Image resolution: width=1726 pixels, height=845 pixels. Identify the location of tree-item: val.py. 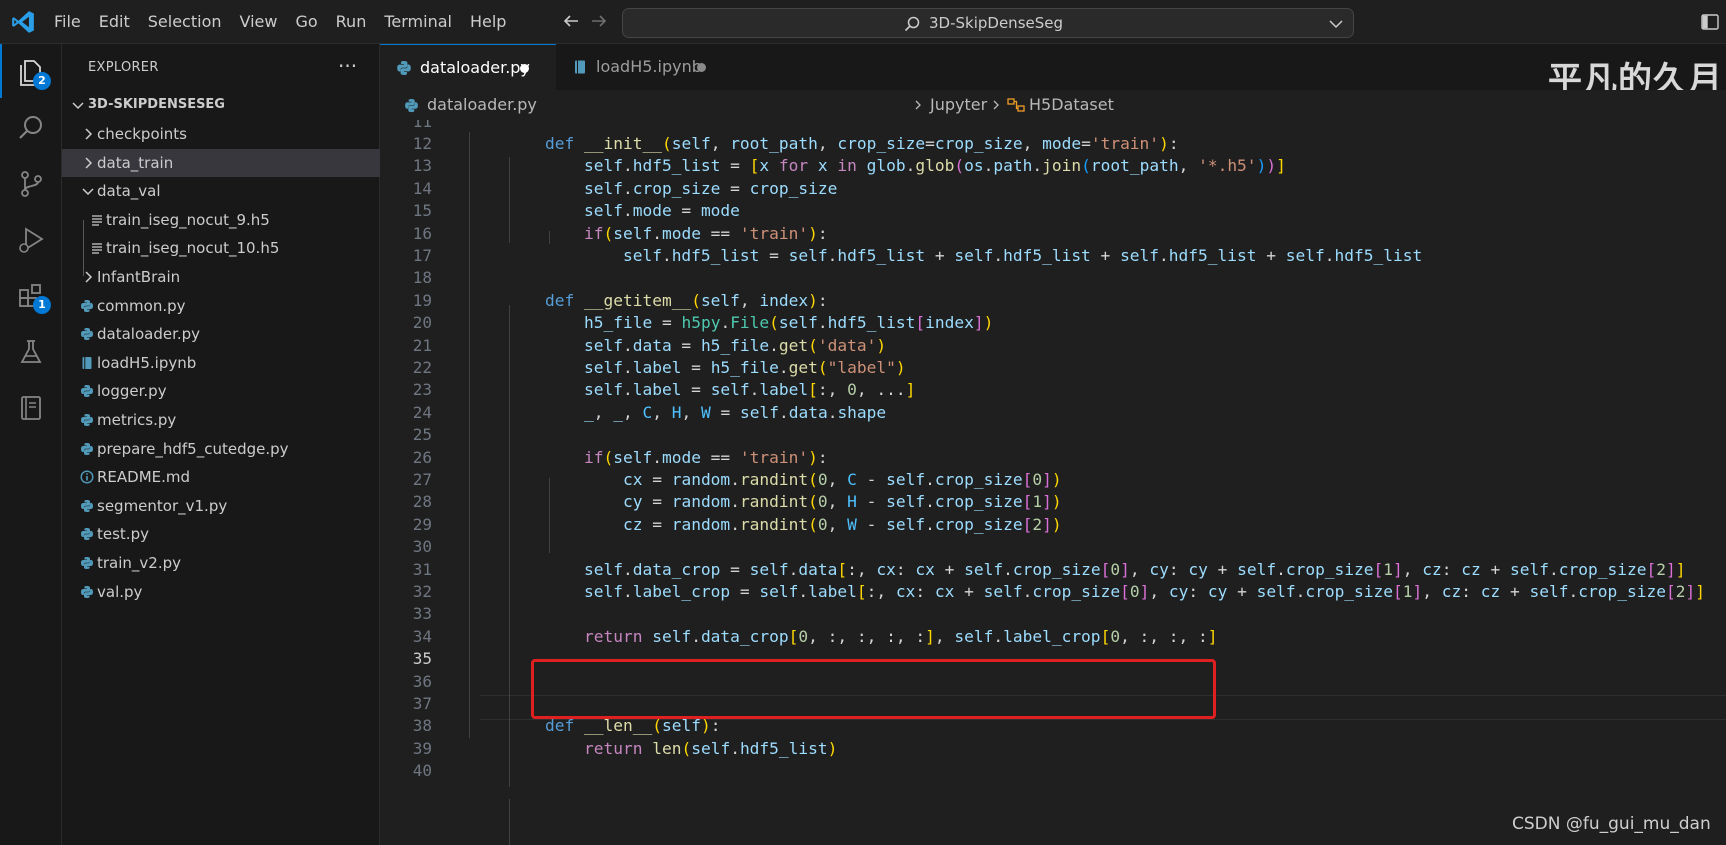
(221, 592).